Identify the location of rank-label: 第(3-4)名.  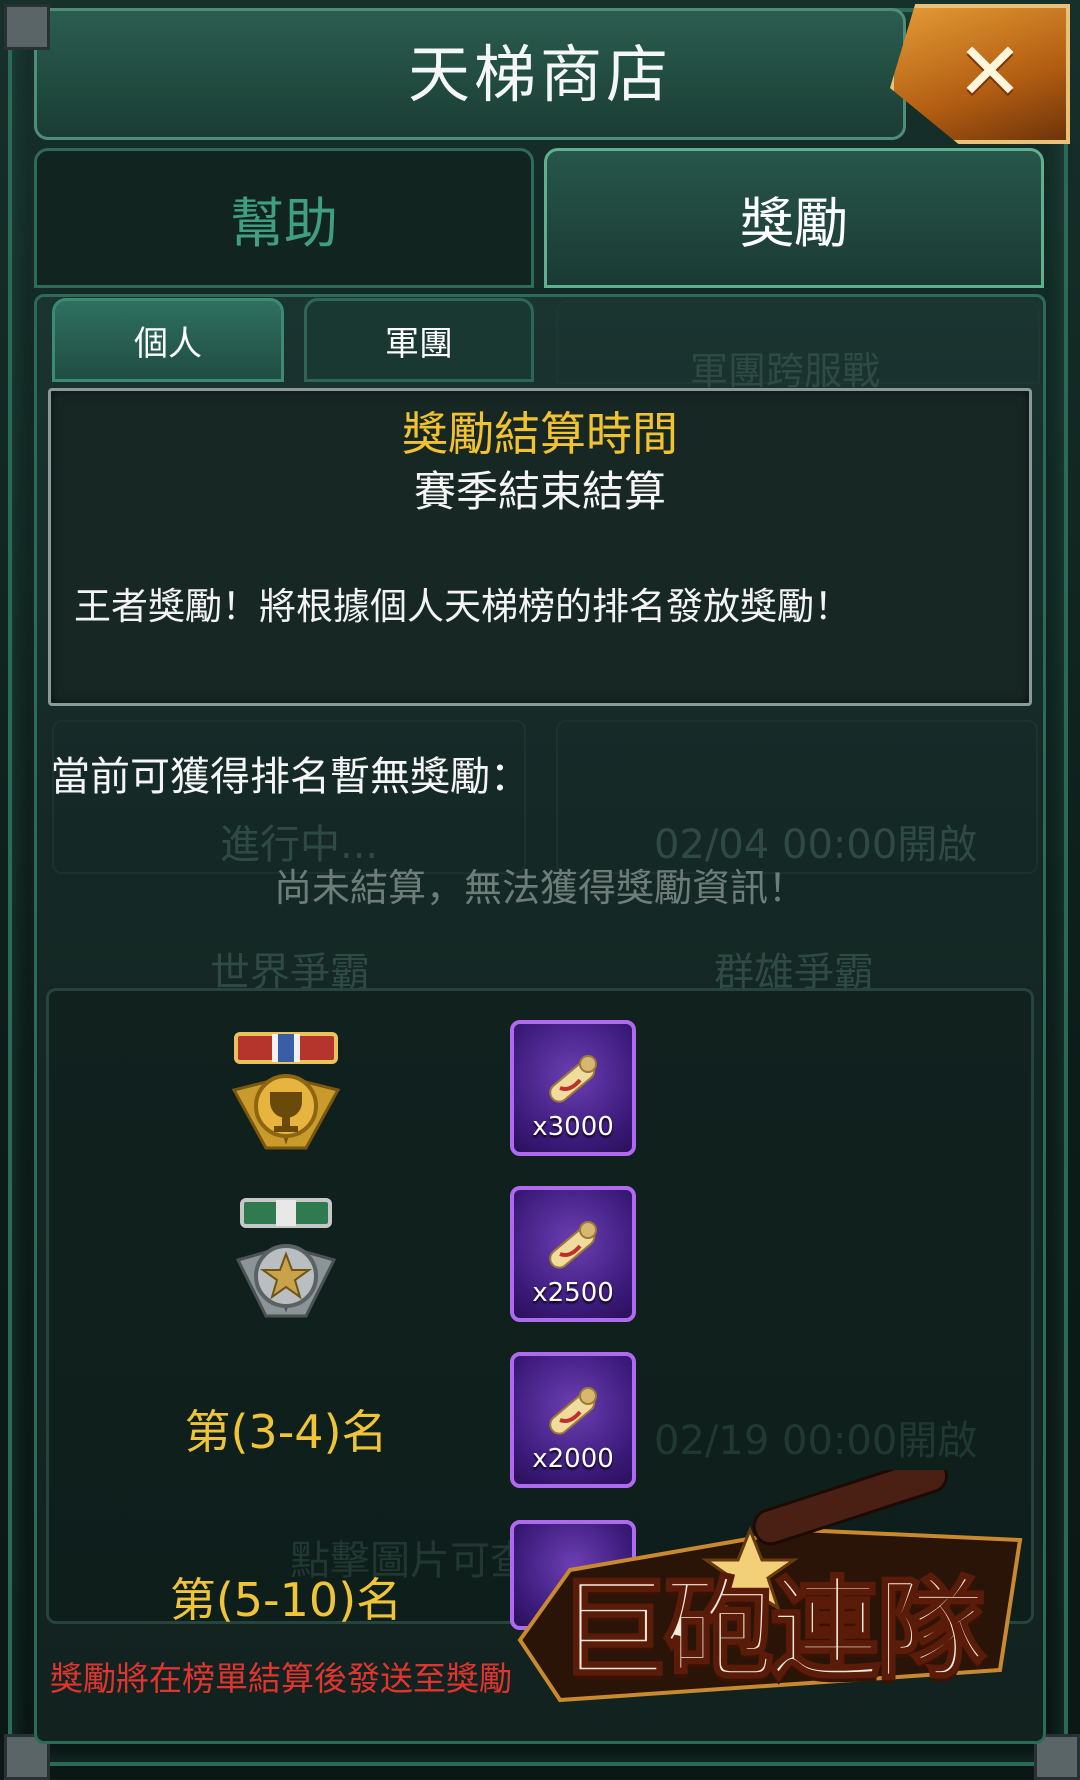
(286, 1432).